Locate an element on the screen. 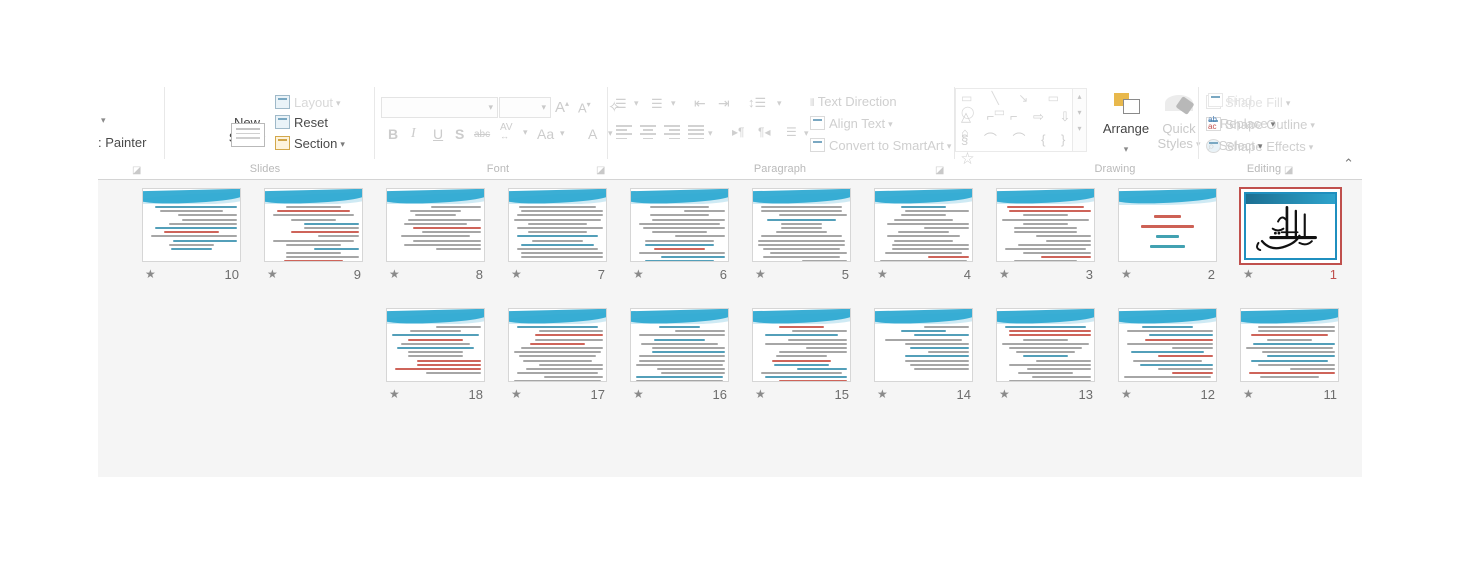  slide-thumbnail-cell: ★ 12 is located at coordinates (1167, 358).